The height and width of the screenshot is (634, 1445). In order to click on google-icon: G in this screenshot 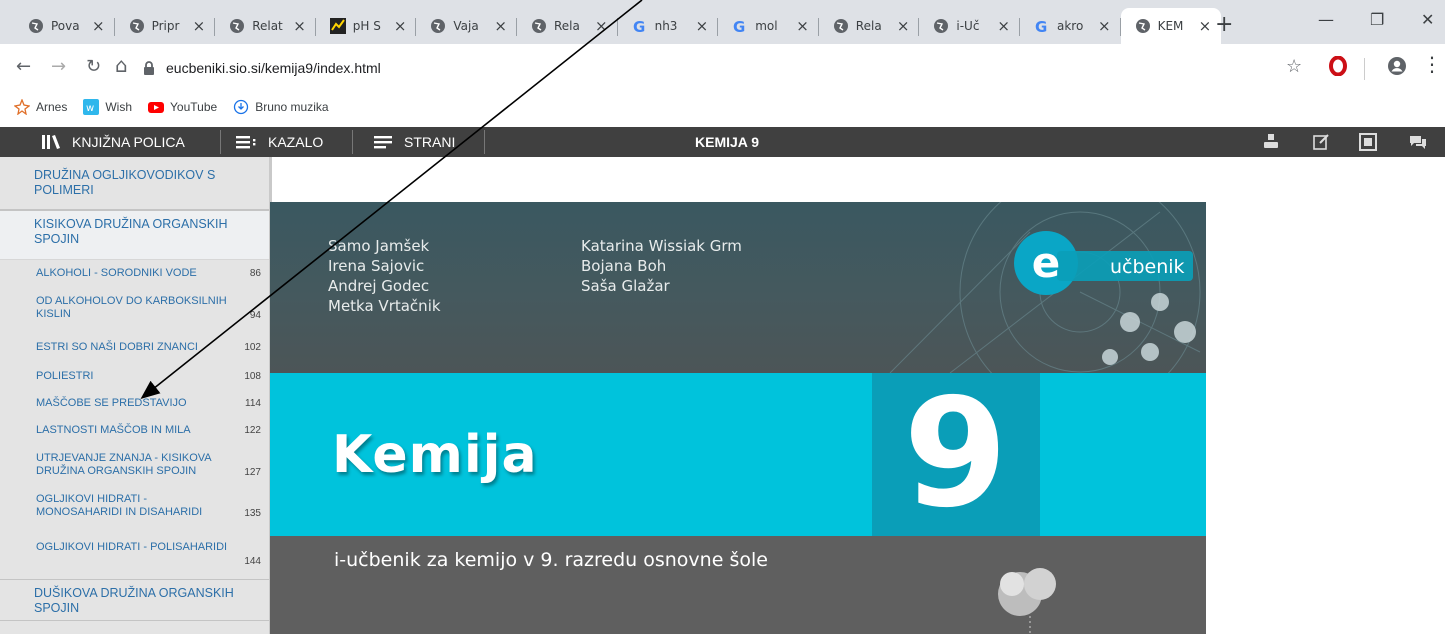, I will do `click(740, 26)`.